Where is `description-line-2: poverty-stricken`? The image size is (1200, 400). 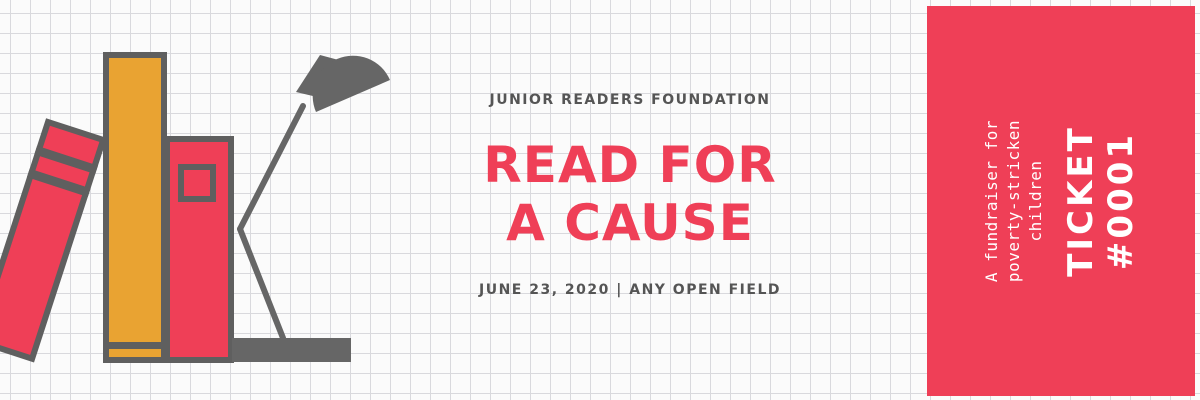
description-line-2: poverty-stricken is located at coordinates (1013, 201).